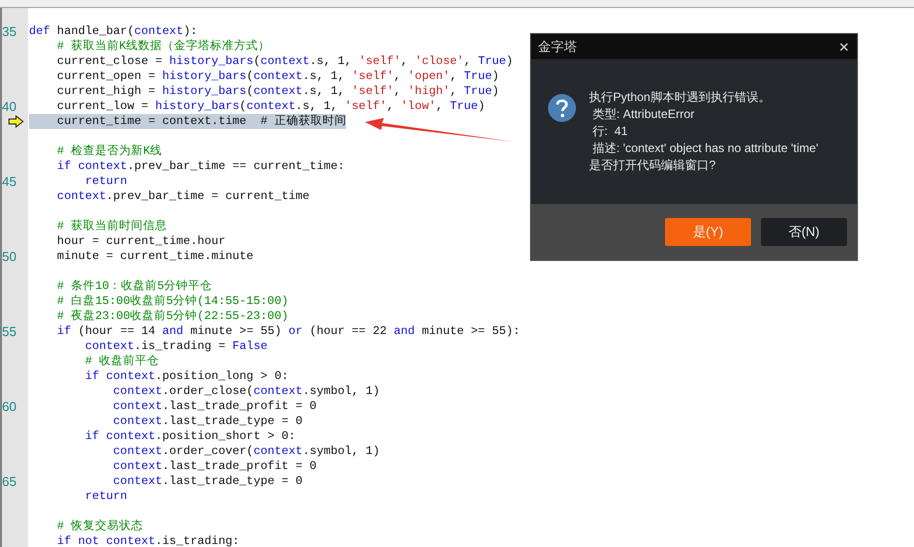 The width and height of the screenshot is (914, 547). Describe the element at coordinates (610, 131) in the screenshot. I see `message-line: 行: 41` at that location.